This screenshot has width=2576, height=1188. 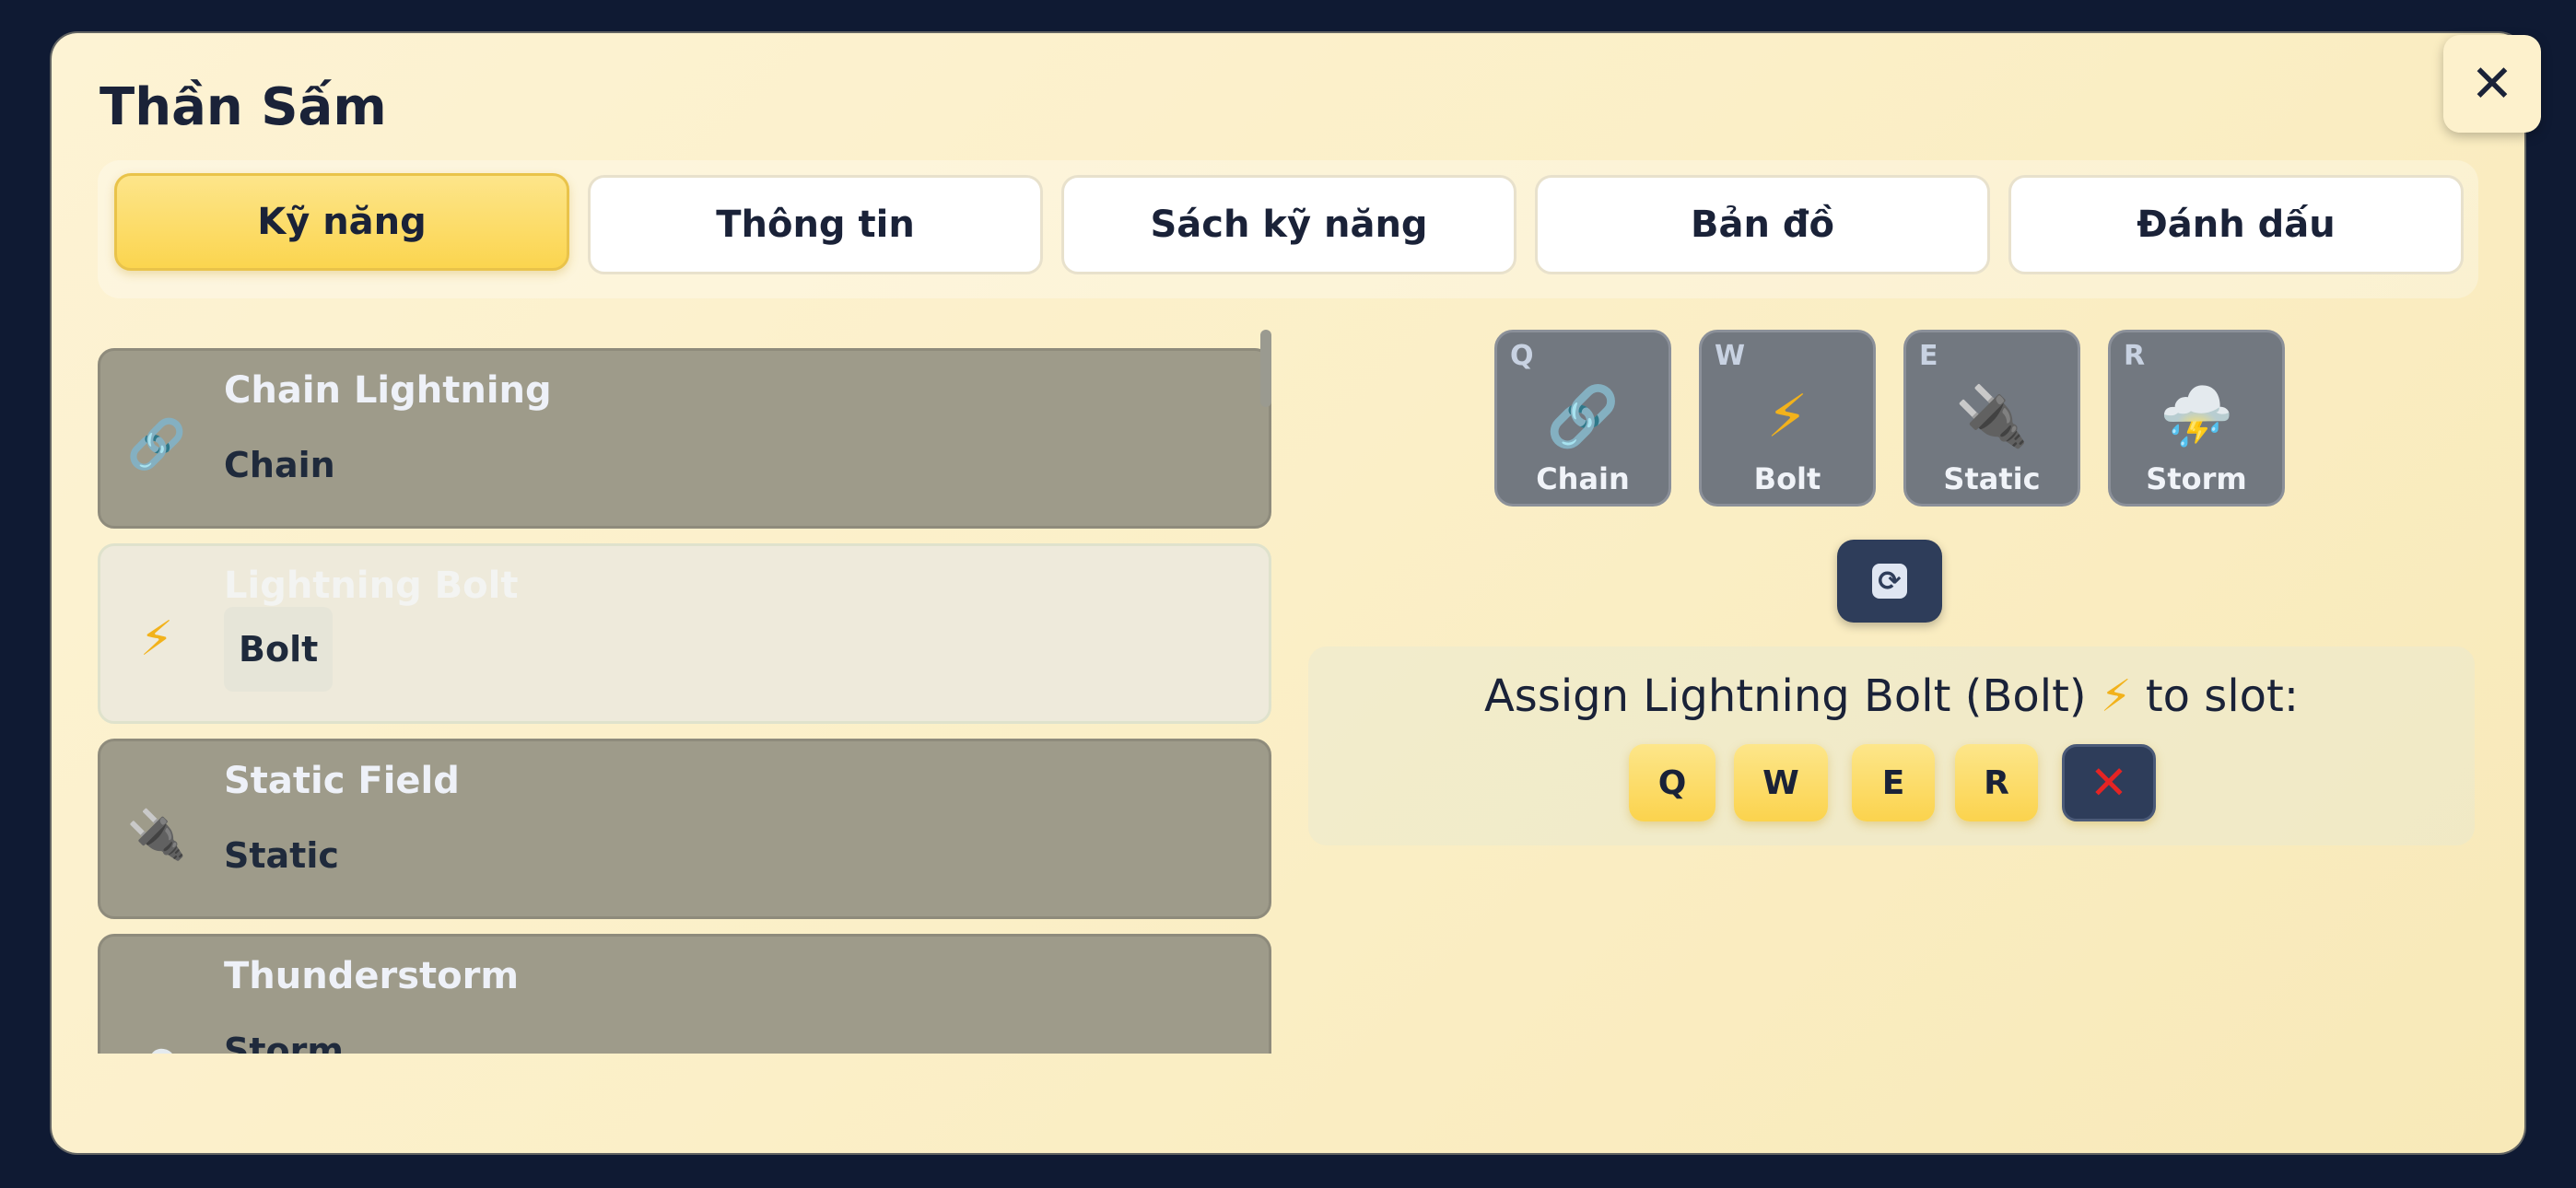 What do you see at coordinates (1787, 479) in the screenshot?
I see `slot-label: Bolt` at bounding box center [1787, 479].